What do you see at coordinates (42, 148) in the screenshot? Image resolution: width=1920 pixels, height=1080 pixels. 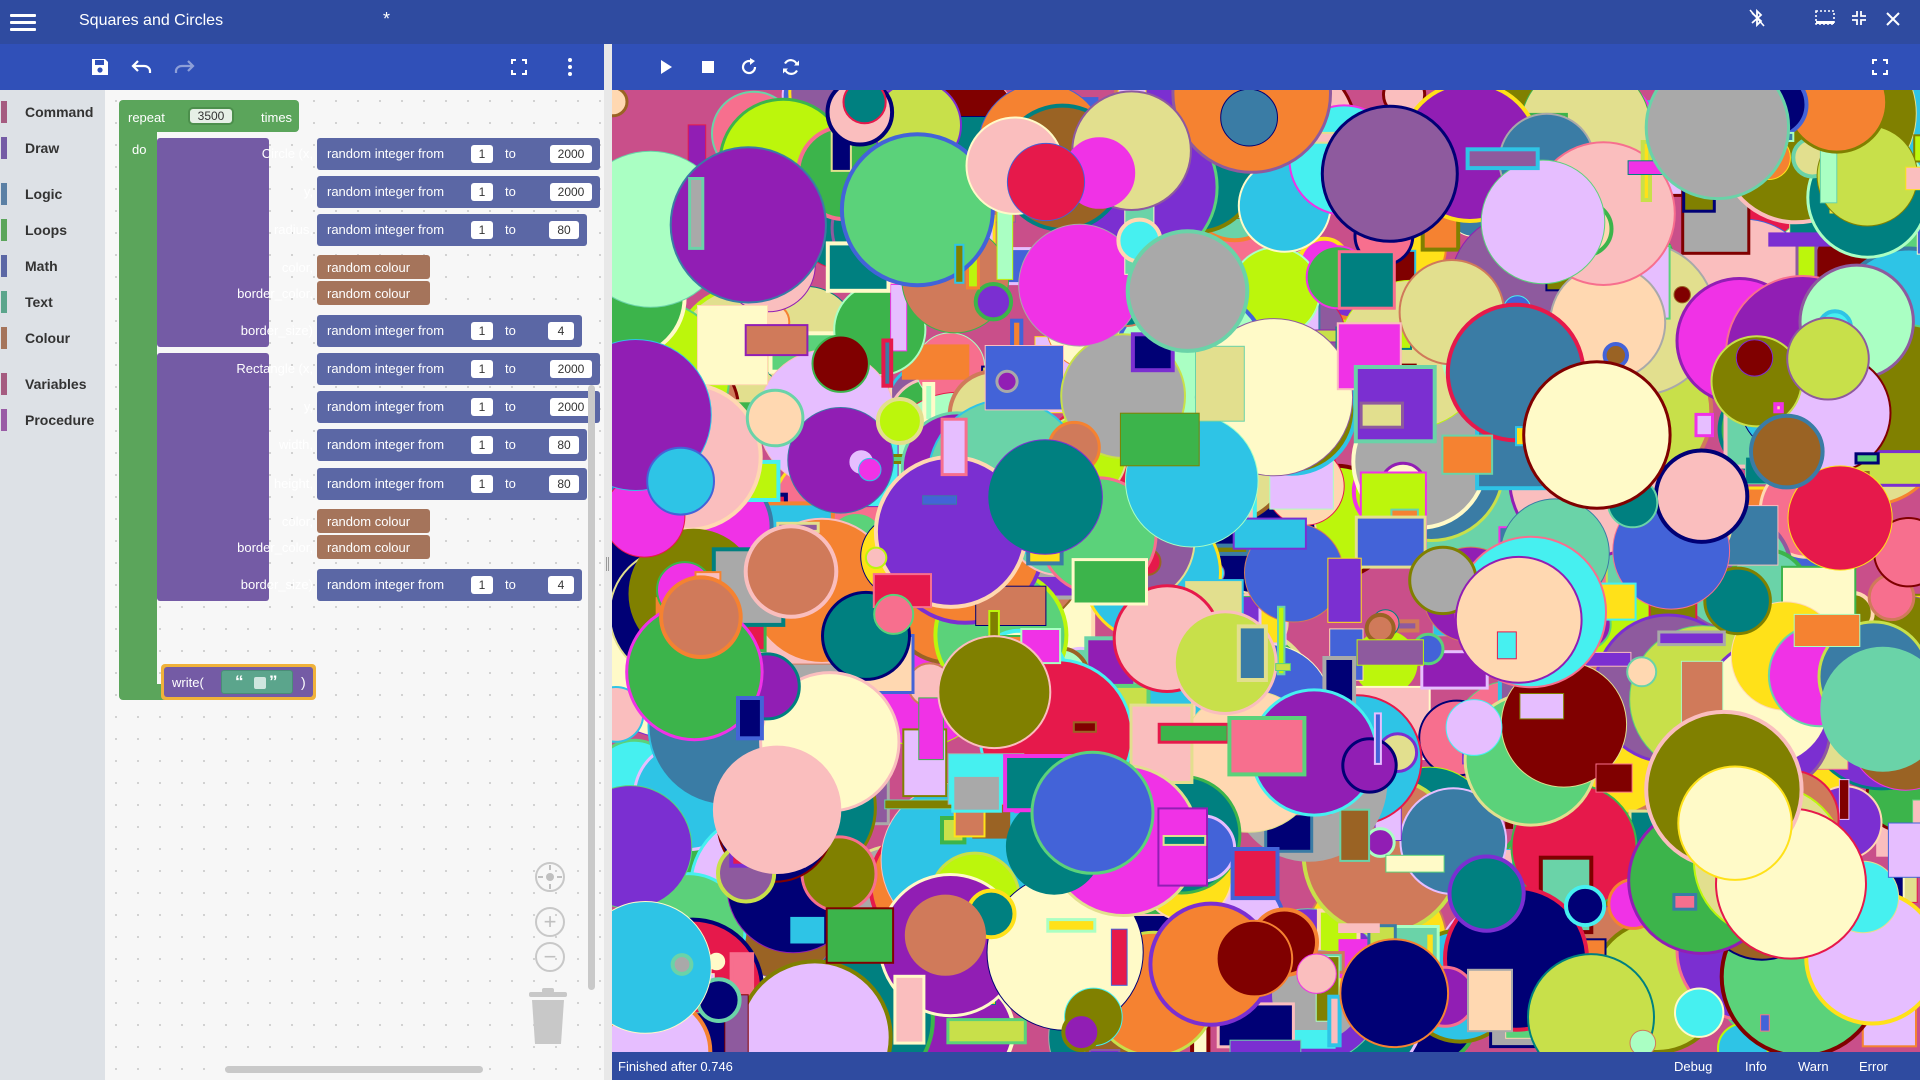 I see `category-label: Draw` at bounding box center [42, 148].